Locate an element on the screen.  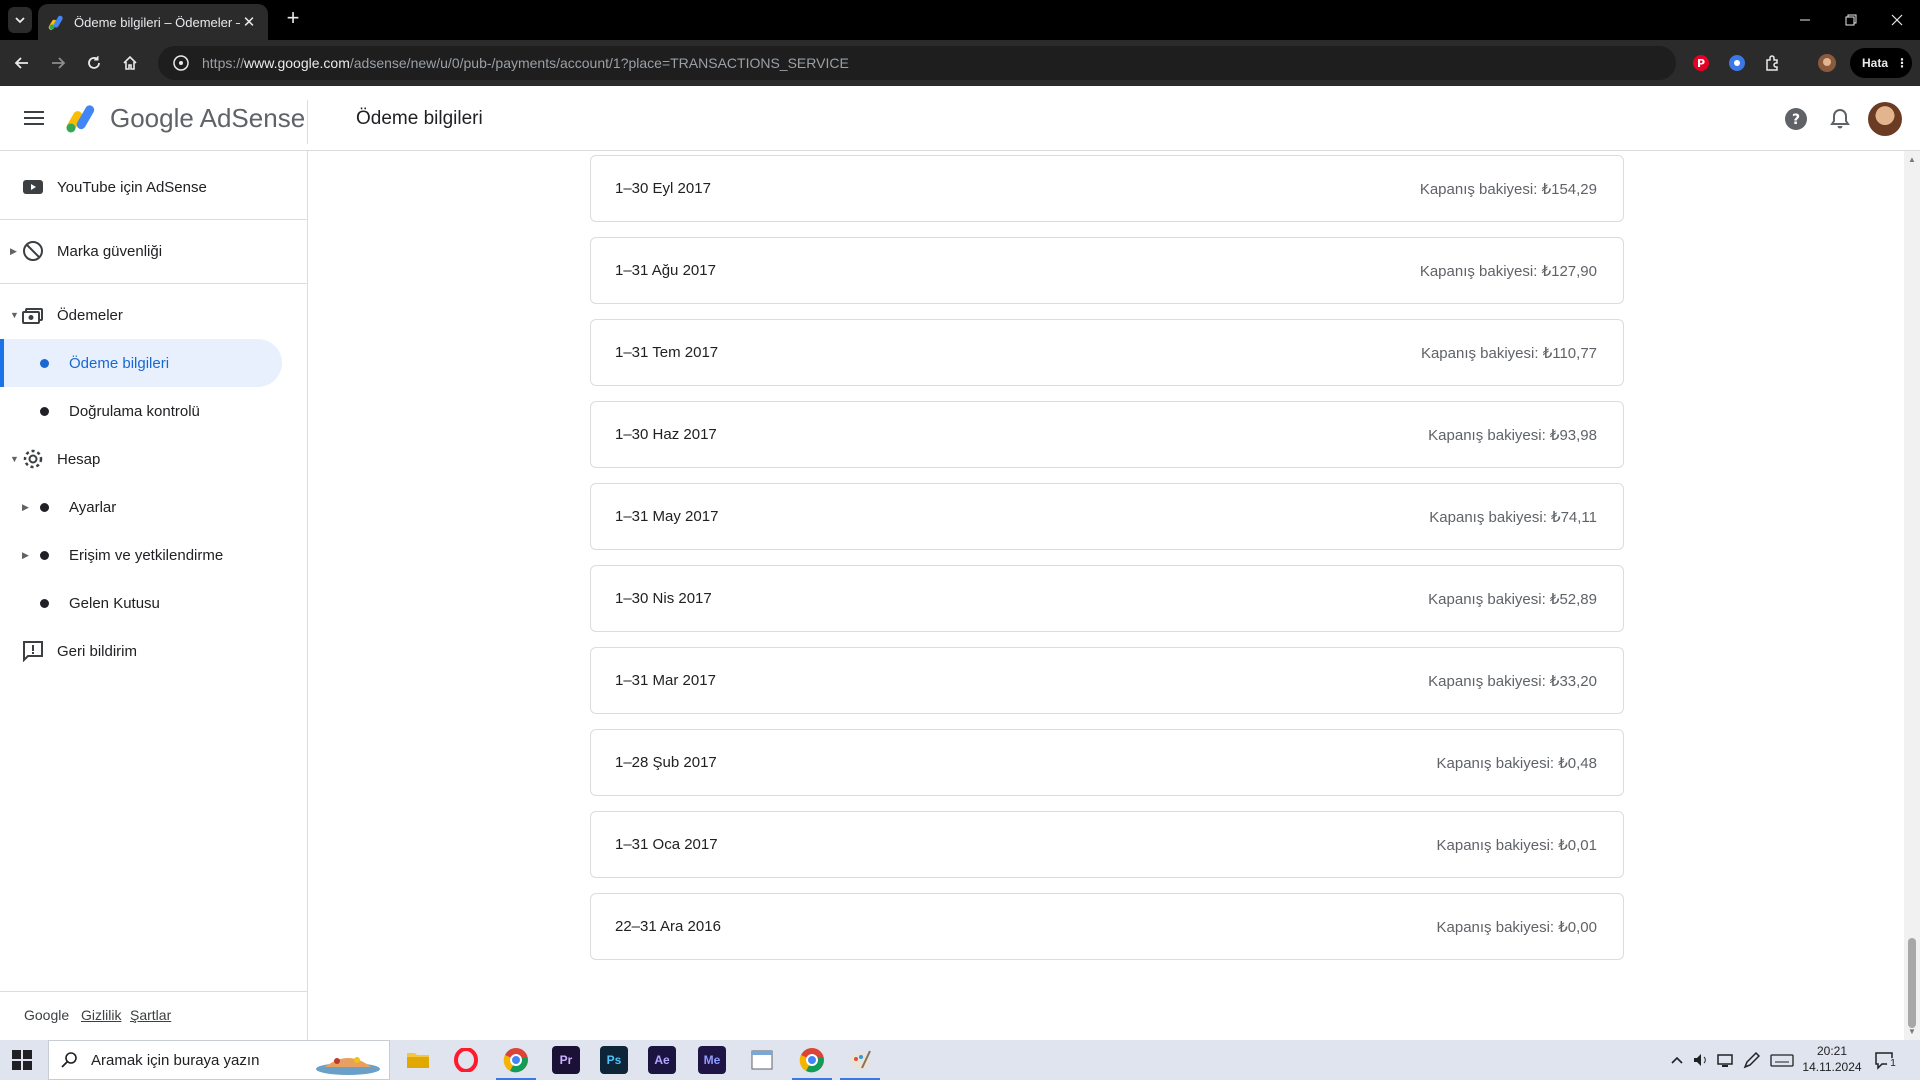
photoshop-icon: Ps is located at coordinates (614, 1060).